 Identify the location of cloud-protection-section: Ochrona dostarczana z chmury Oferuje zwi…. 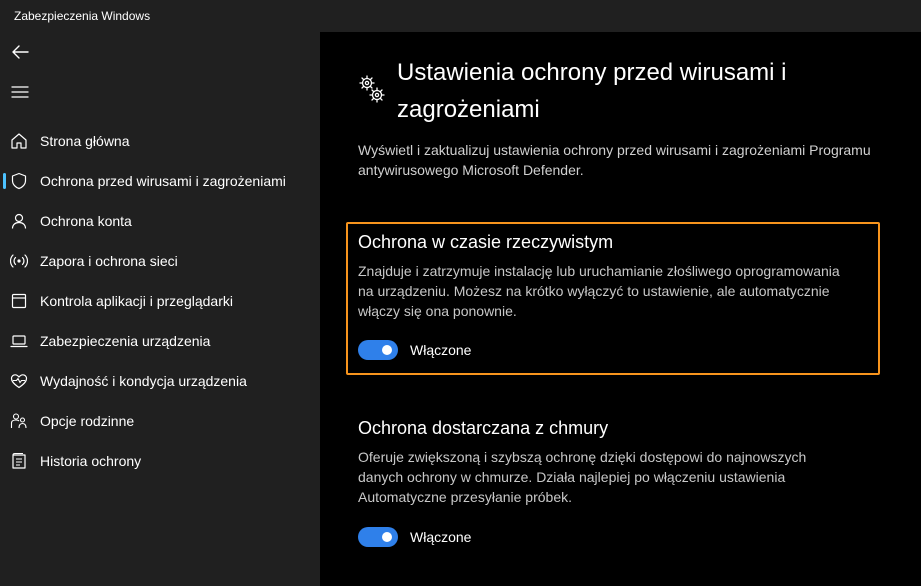
(608, 481).